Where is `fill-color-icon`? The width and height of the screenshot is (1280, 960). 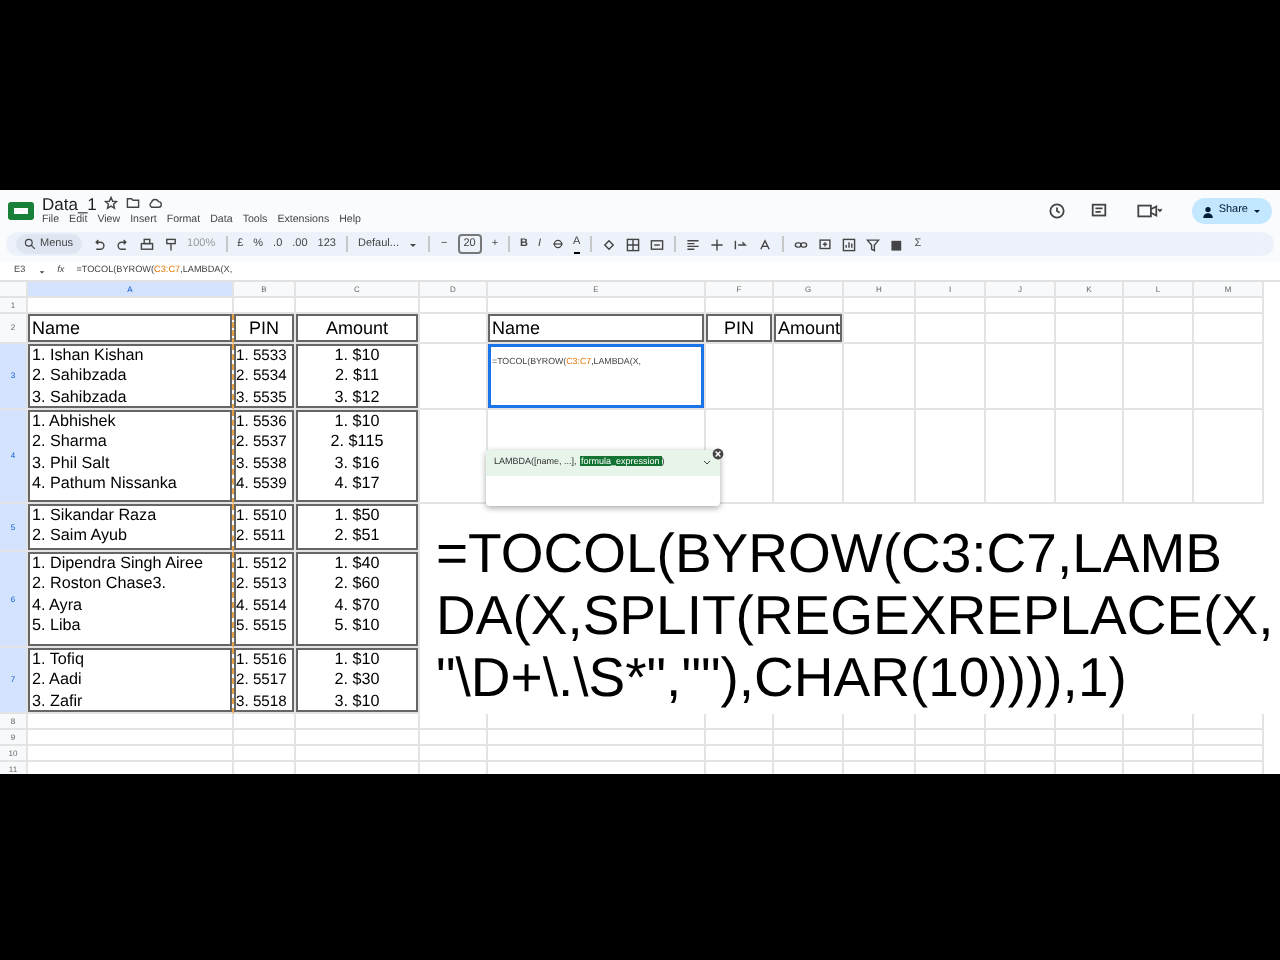 fill-color-icon is located at coordinates (609, 244).